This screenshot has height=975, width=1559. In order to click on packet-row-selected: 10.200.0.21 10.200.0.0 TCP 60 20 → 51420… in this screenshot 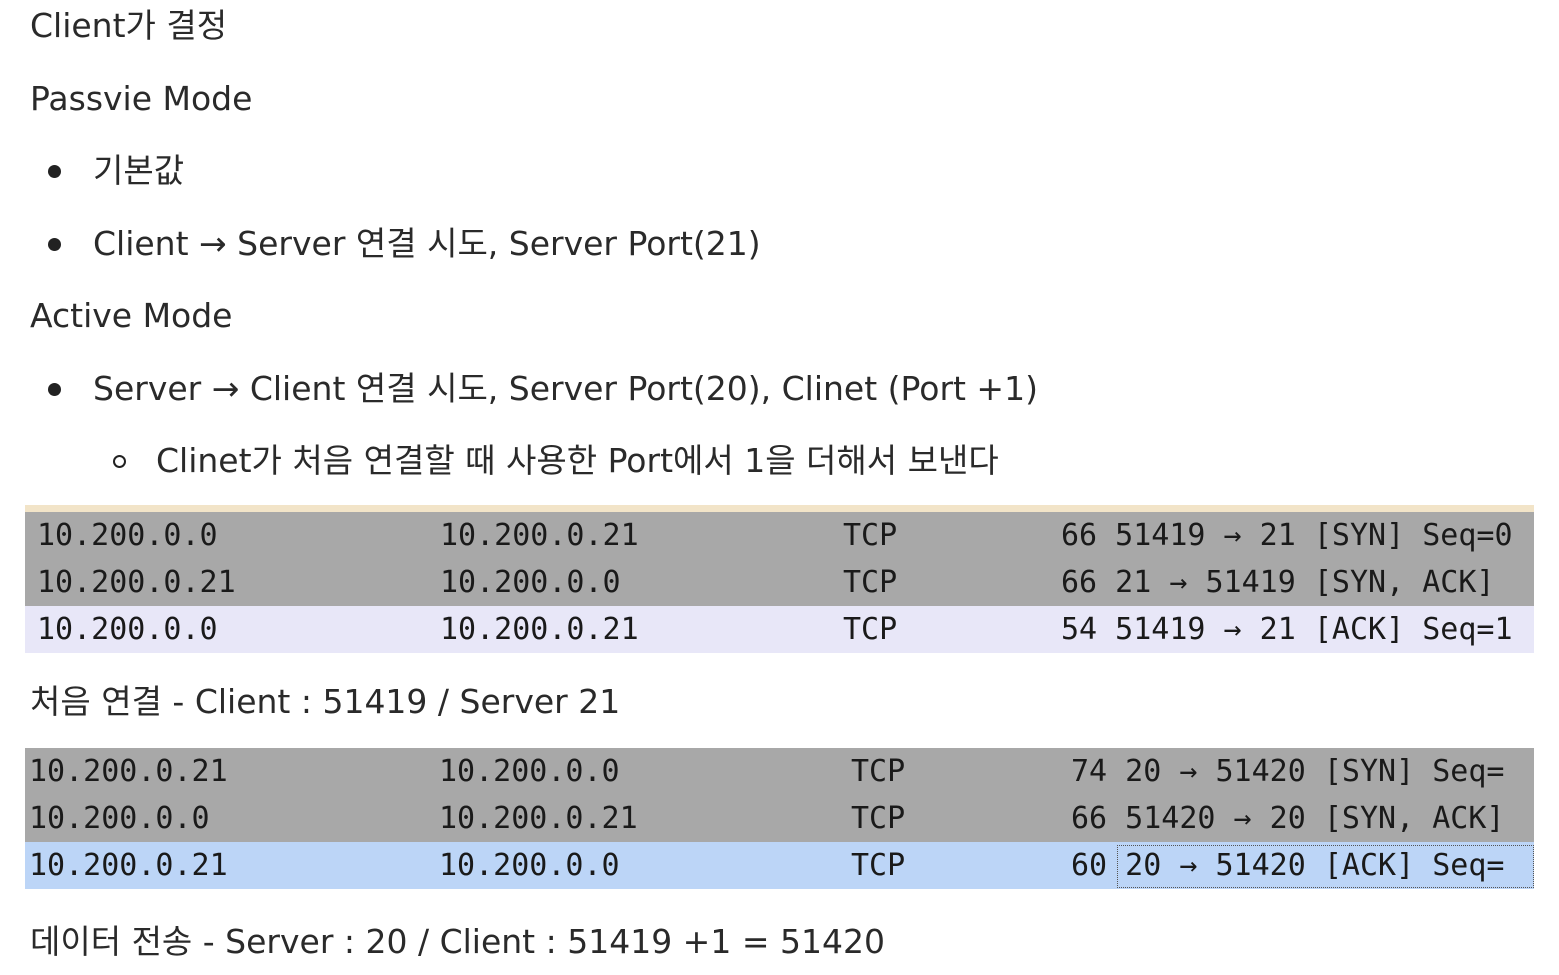, I will do `click(779, 865)`.